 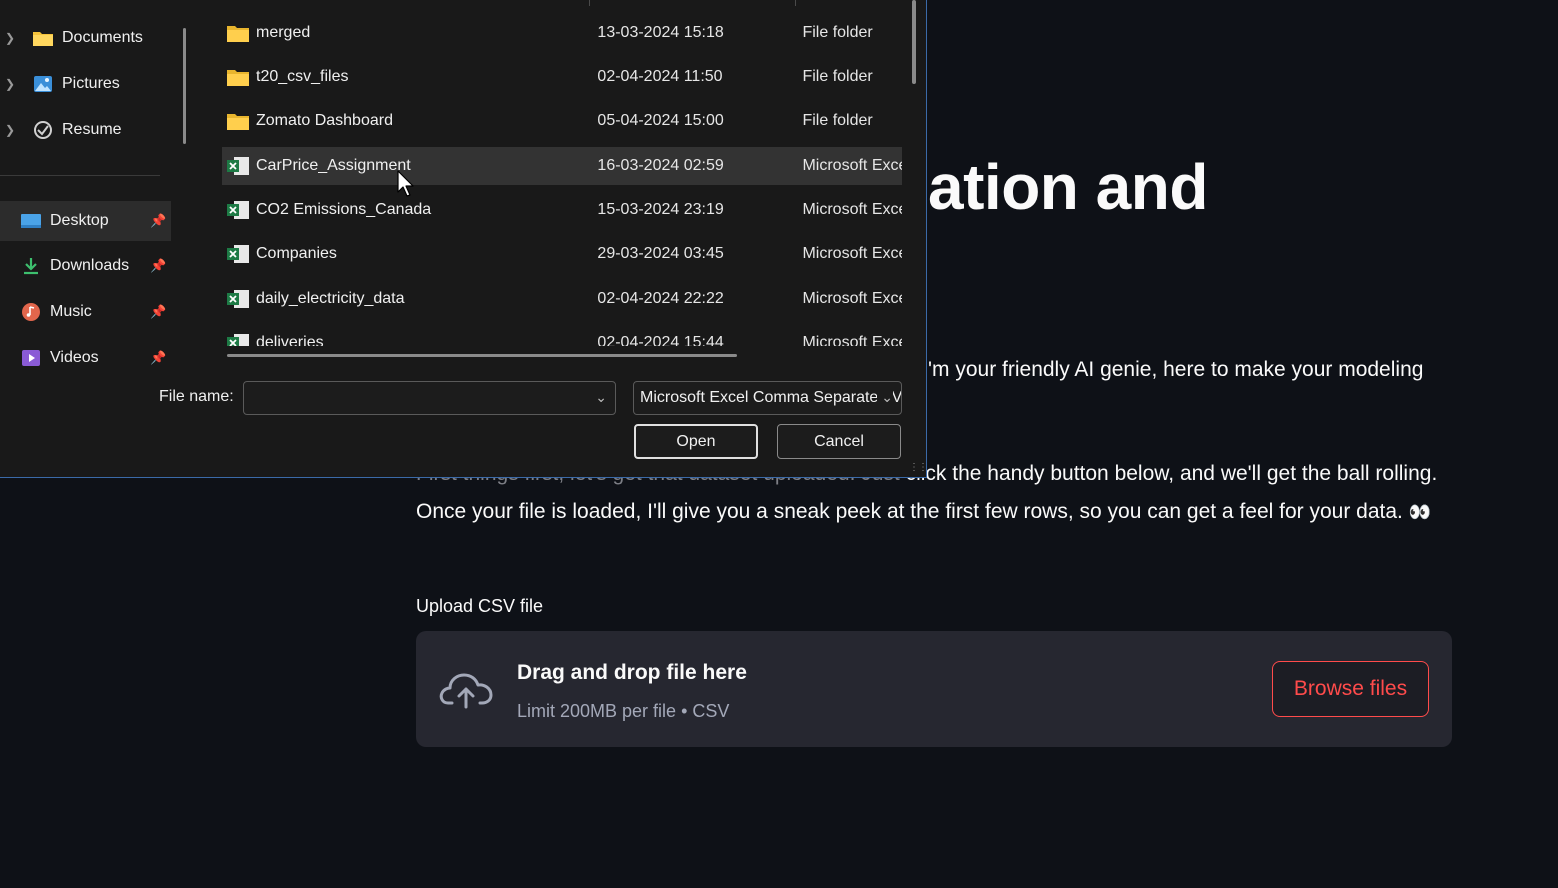 What do you see at coordinates (302, 76) in the screenshot?
I see `file-name: t20_csv_files` at bounding box center [302, 76].